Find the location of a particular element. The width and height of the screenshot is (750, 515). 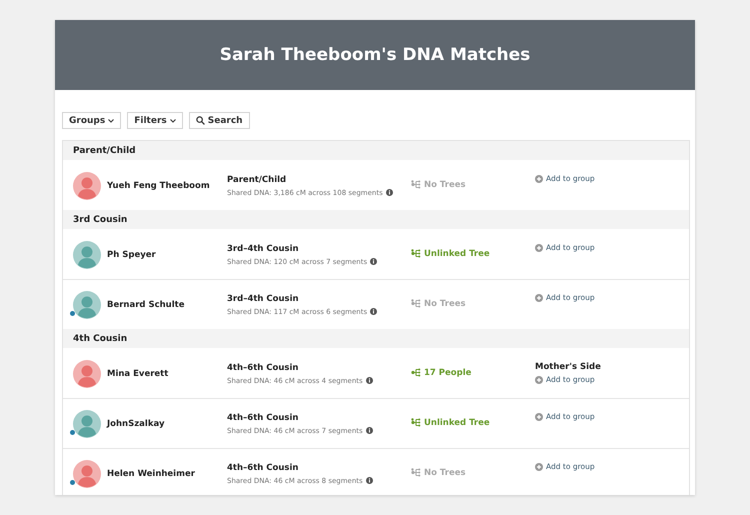

match-name: Yueh Feng Theeboom is located at coordinates (158, 185).